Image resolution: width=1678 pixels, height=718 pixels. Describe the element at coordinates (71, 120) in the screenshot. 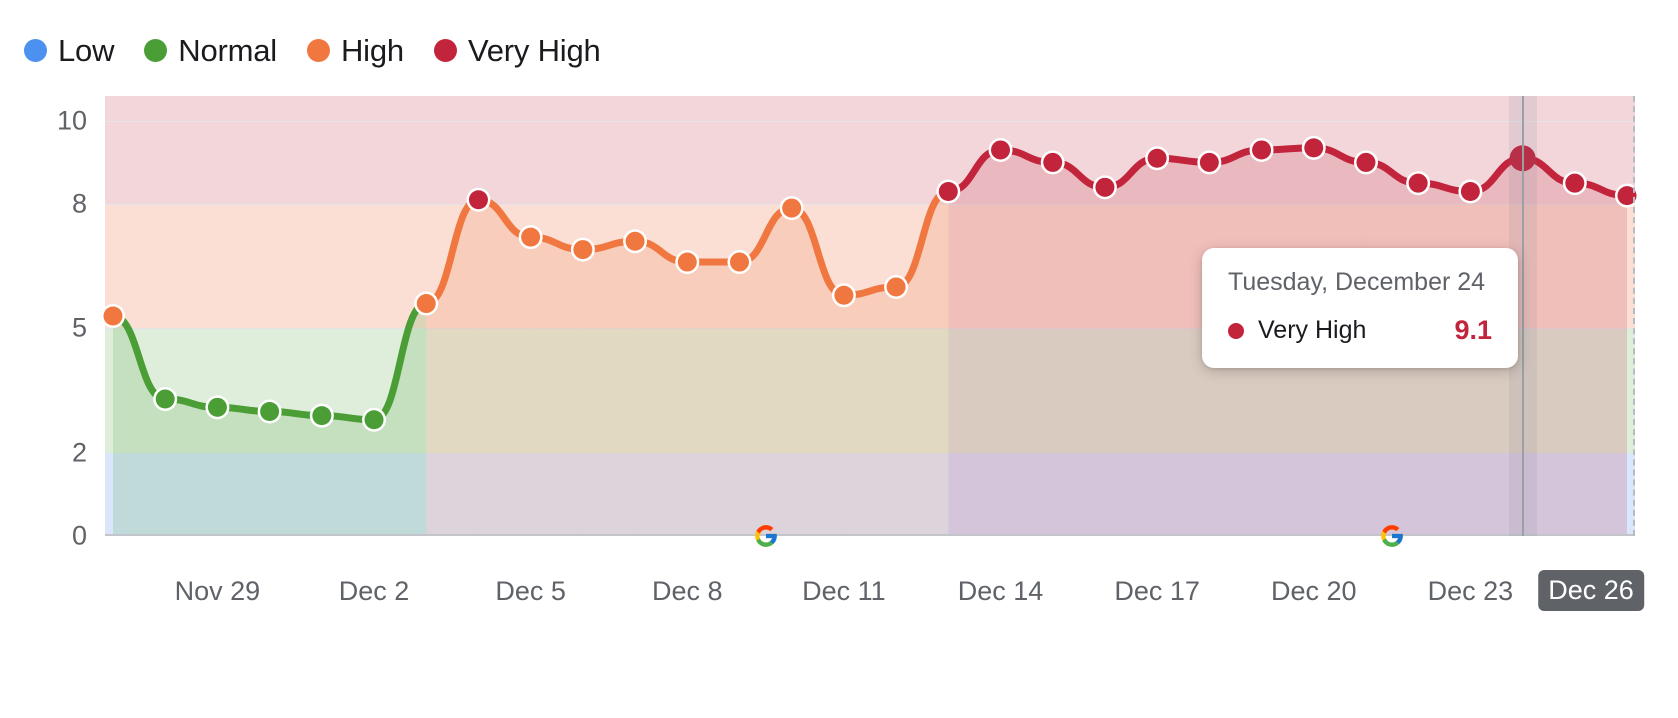

I see `y-axis-tick-label: 10` at that location.